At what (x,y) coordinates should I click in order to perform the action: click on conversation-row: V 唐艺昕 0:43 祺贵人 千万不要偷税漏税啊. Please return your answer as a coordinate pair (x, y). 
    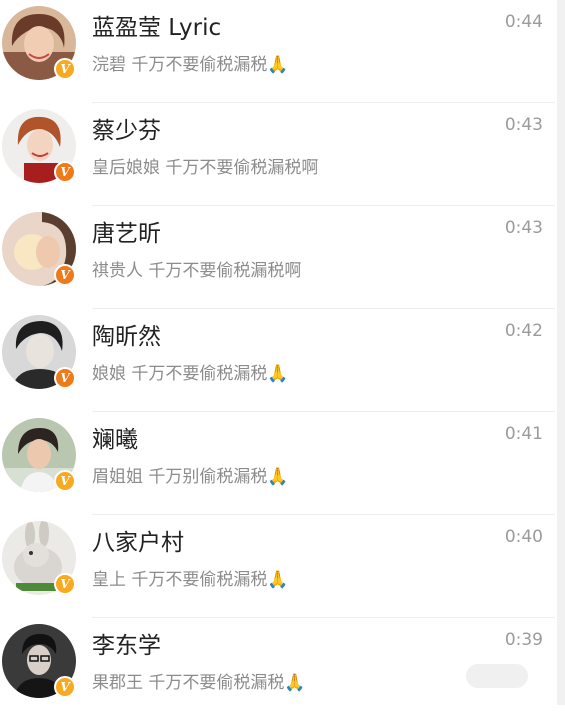
    Looking at the image, I should click on (277, 257).